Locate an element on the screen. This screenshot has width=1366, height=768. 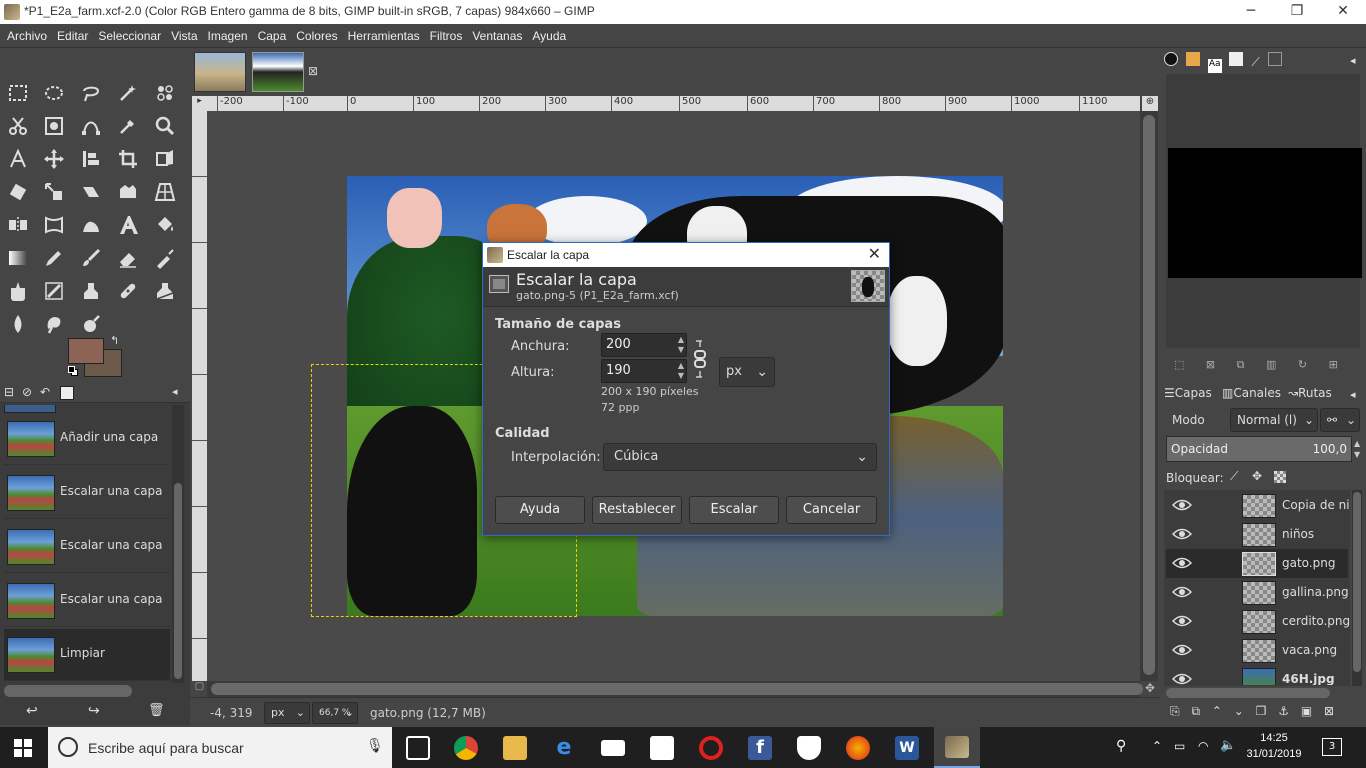
select-by-color-tool-icon is located at coordinates (165, 93).